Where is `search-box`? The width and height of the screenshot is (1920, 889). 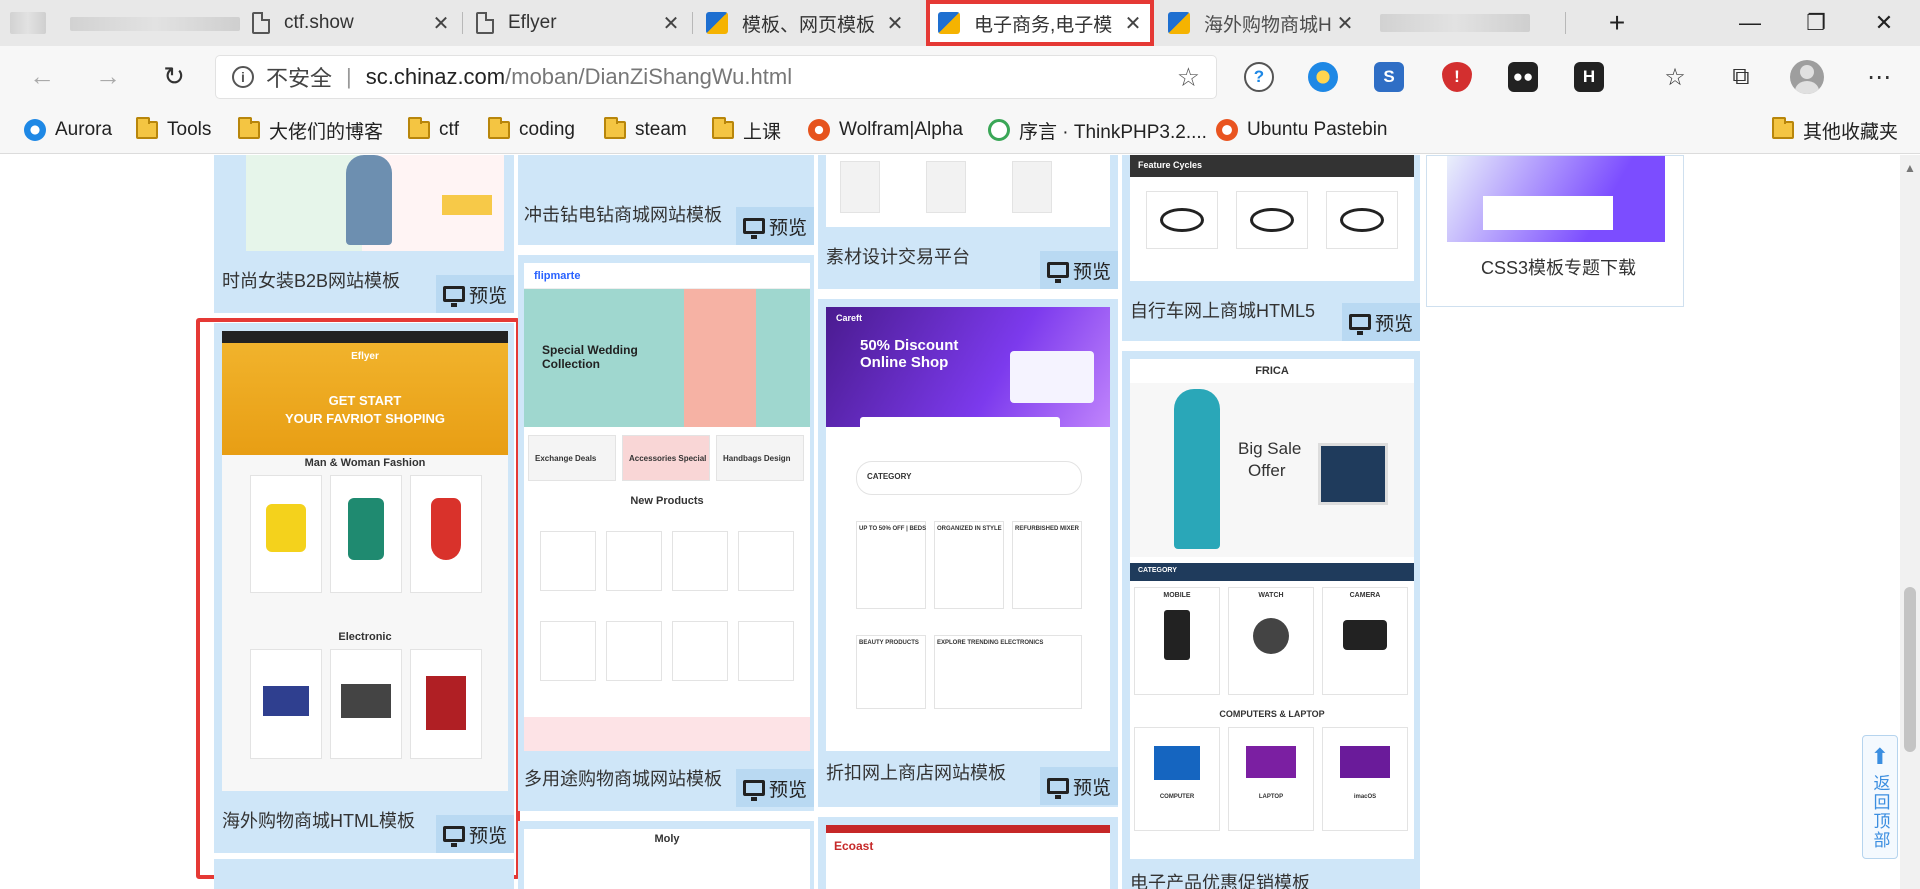
search-box is located at coordinates (960, 425).